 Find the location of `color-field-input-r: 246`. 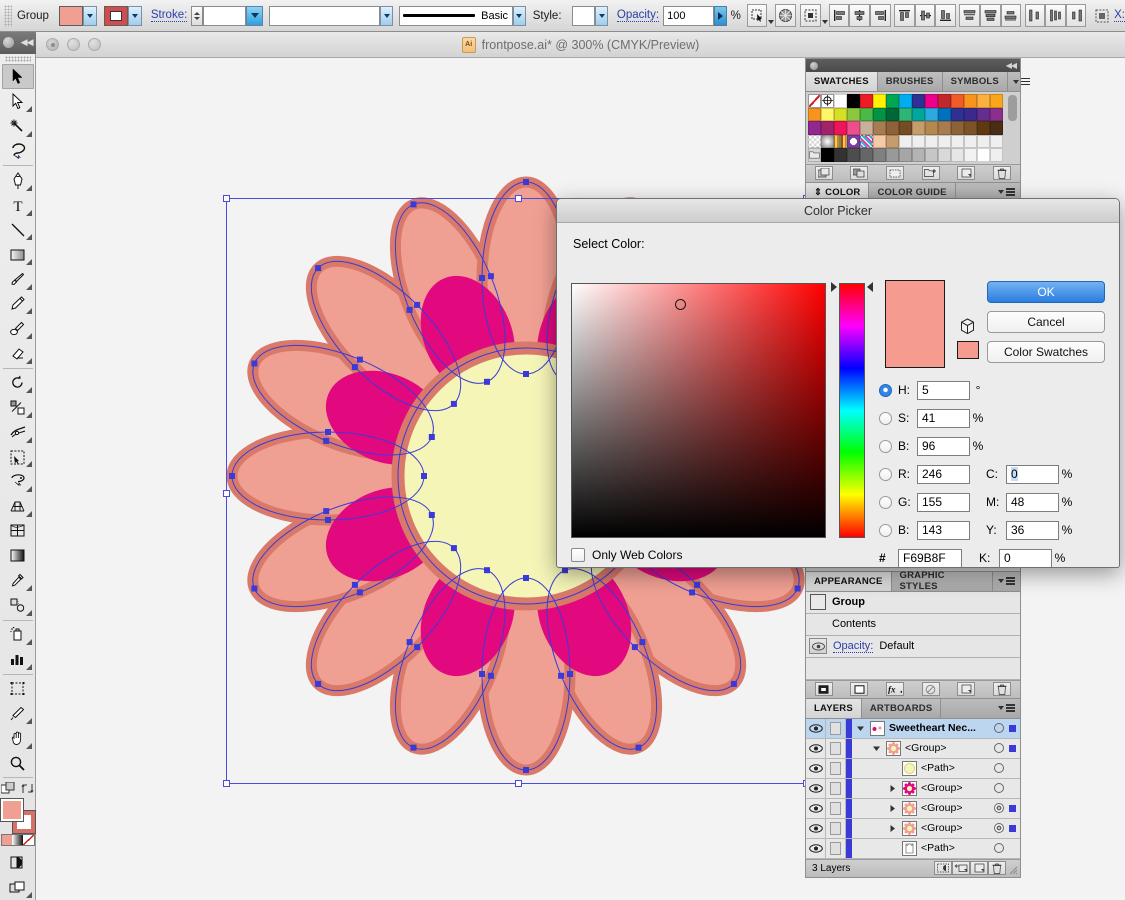

color-field-input-r: 246 is located at coordinates (943, 474).